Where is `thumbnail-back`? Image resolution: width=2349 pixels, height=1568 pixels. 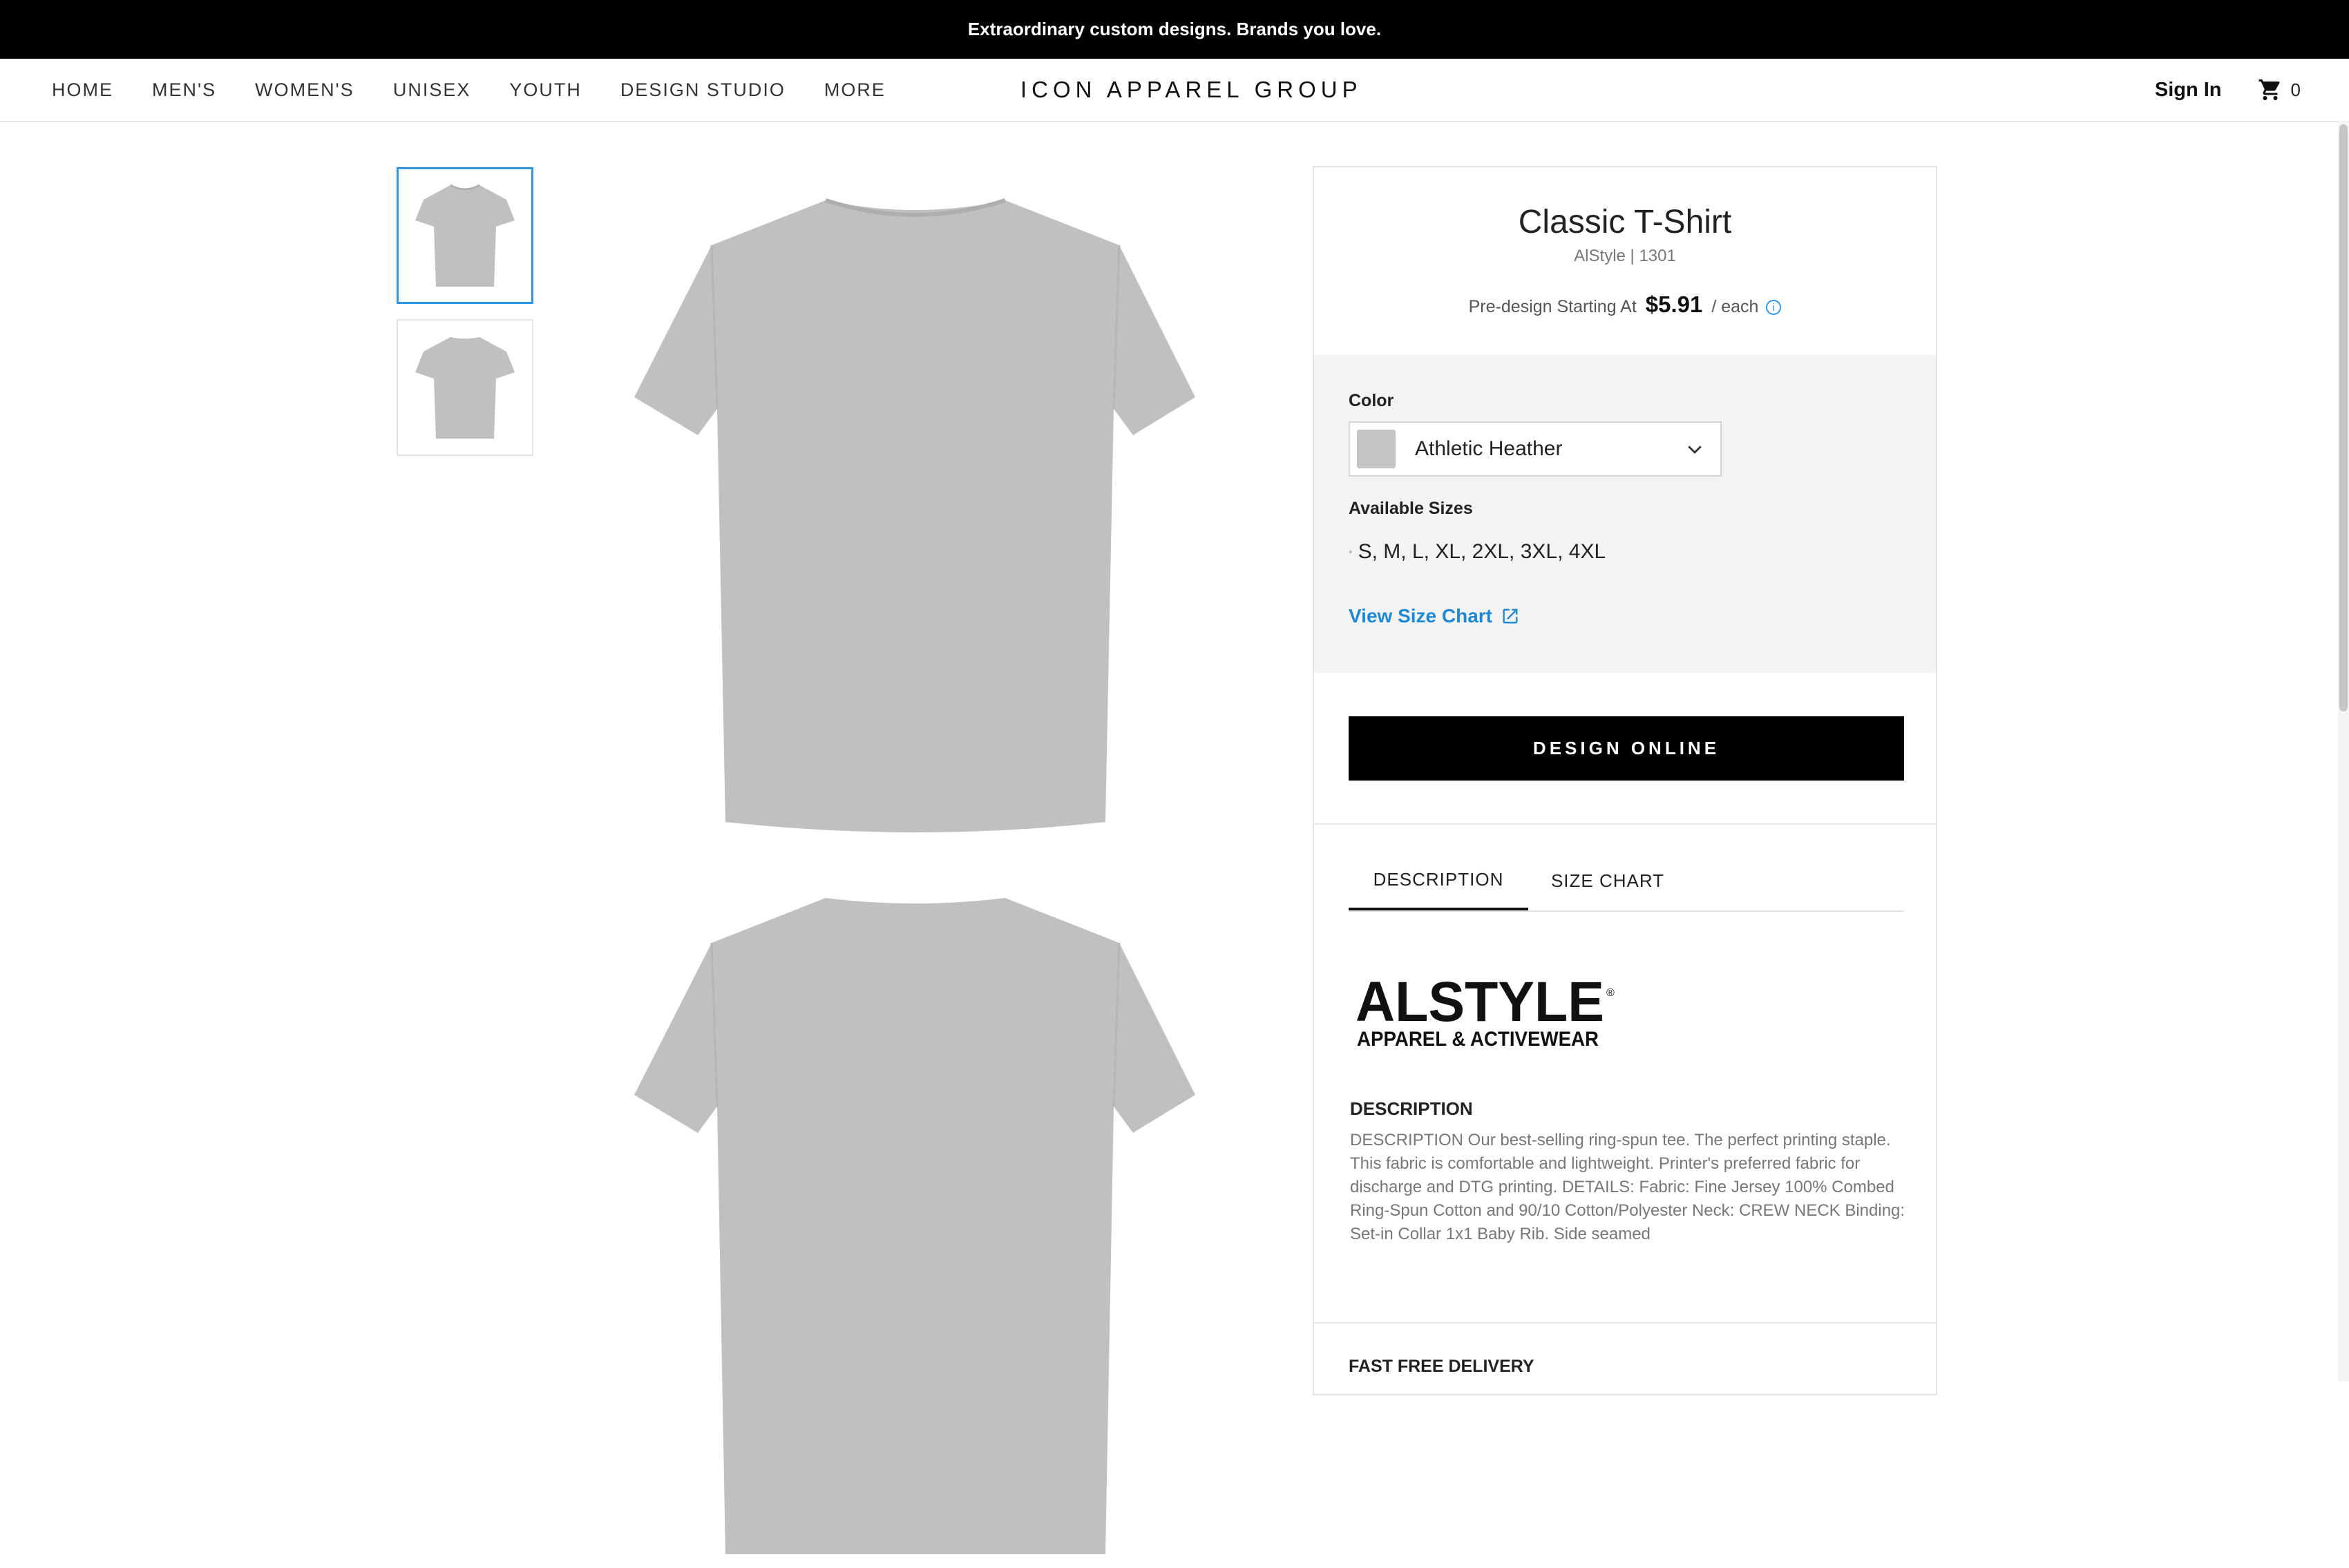 thumbnail-back is located at coordinates (465, 387).